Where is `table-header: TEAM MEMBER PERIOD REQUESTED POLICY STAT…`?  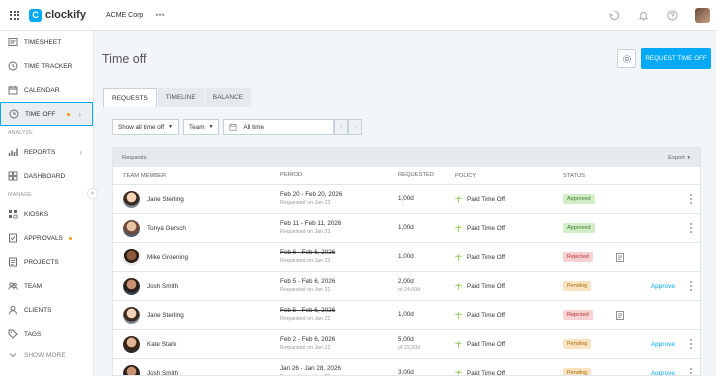 table-header: TEAM MEMBER PERIOD REQUESTED POLICY STAT… is located at coordinates (406, 176).